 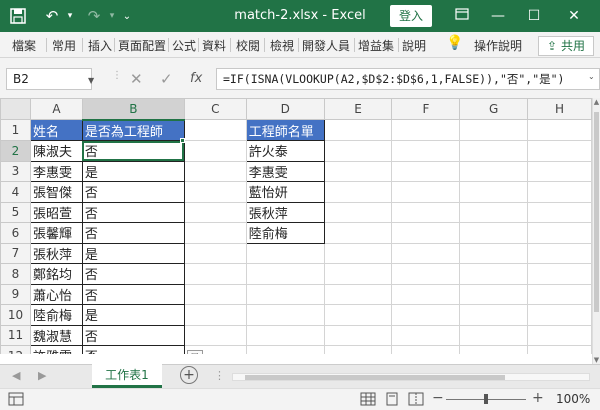 I want to click on cell-name: 魏淑慧, so click(x=56, y=335).